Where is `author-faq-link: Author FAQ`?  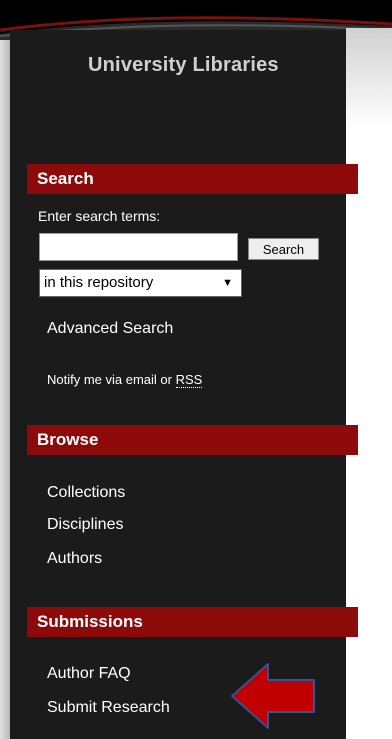
author-faq-link: Author FAQ is located at coordinates (89, 674).